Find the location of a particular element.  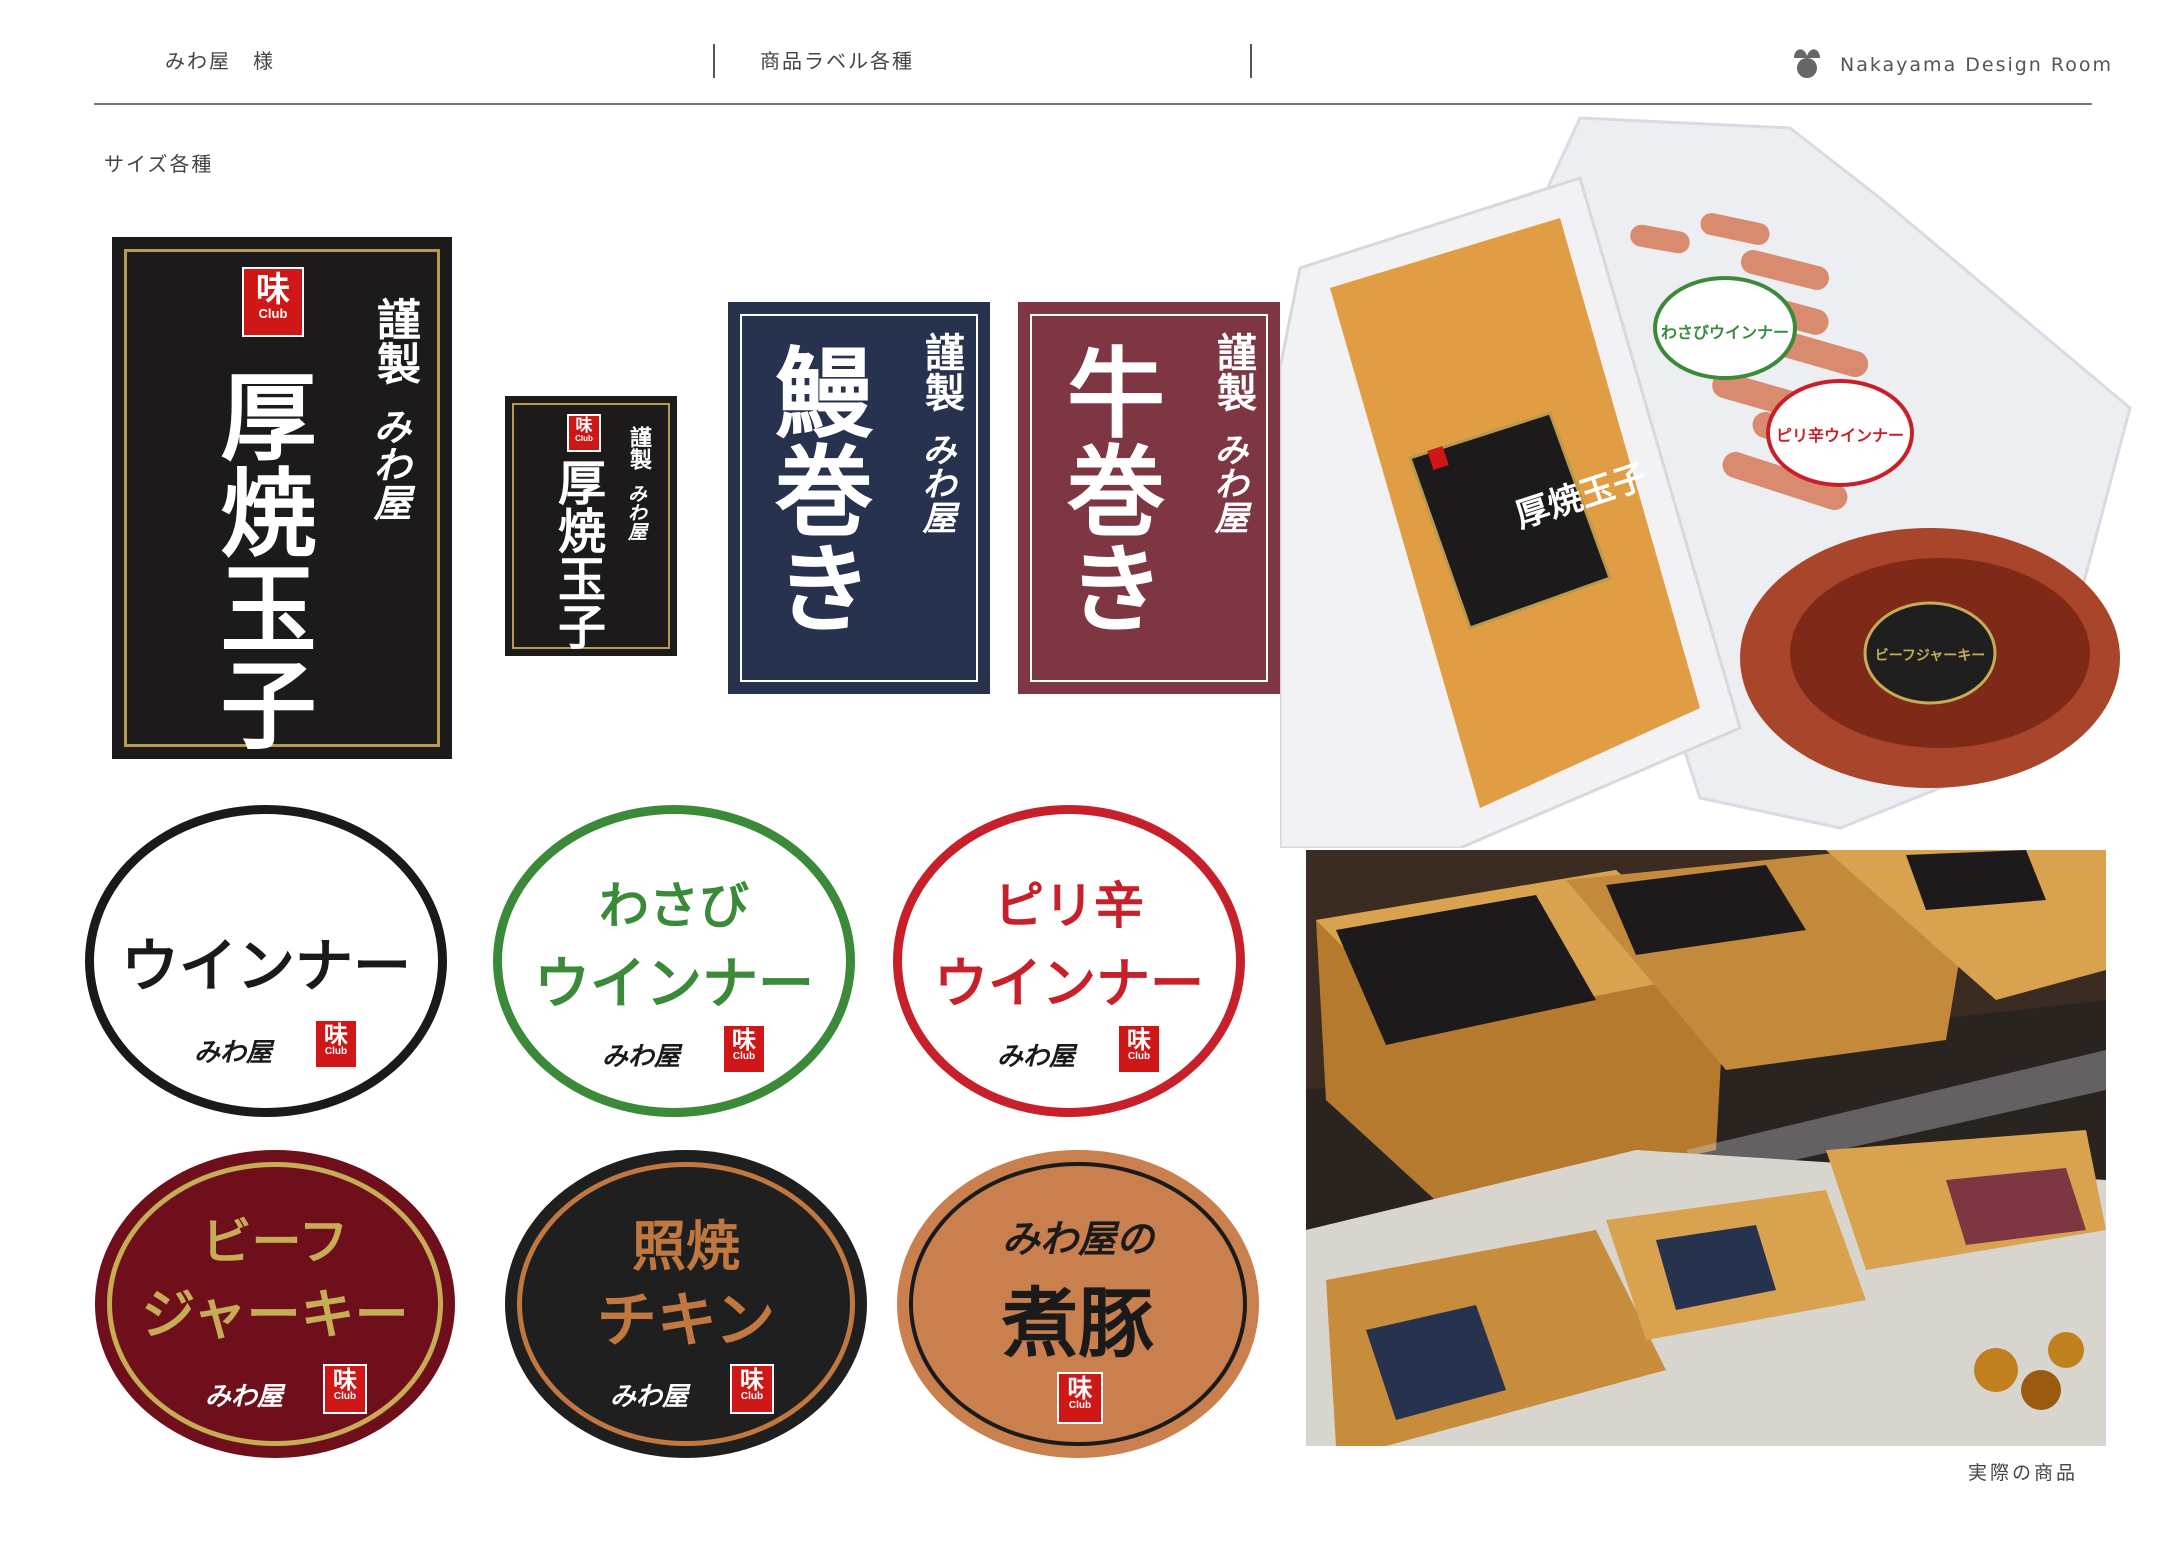

sticker-line1: 照焼 is located at coordinates (686, 1246).